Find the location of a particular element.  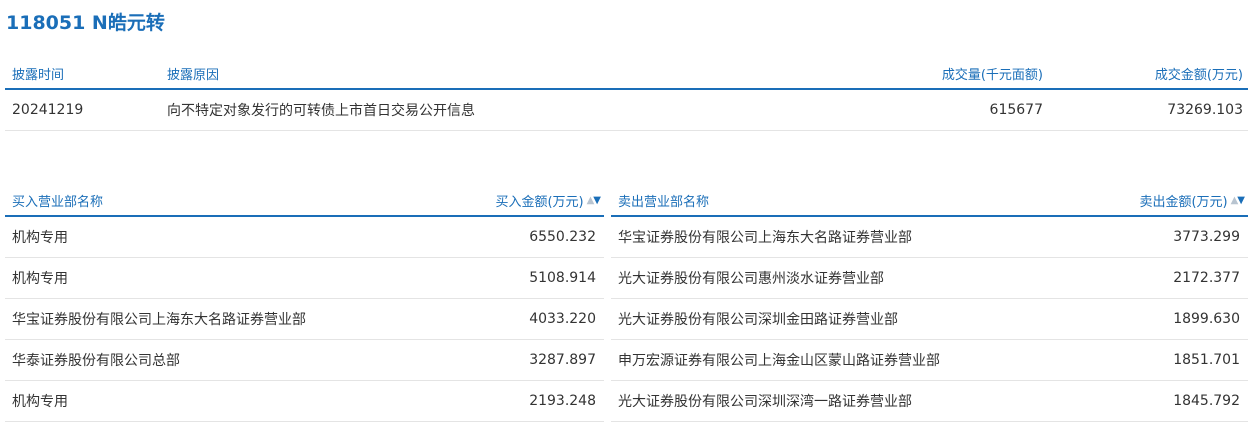

sell-amount: 2172.377 is located at coordinates (1206, 278).